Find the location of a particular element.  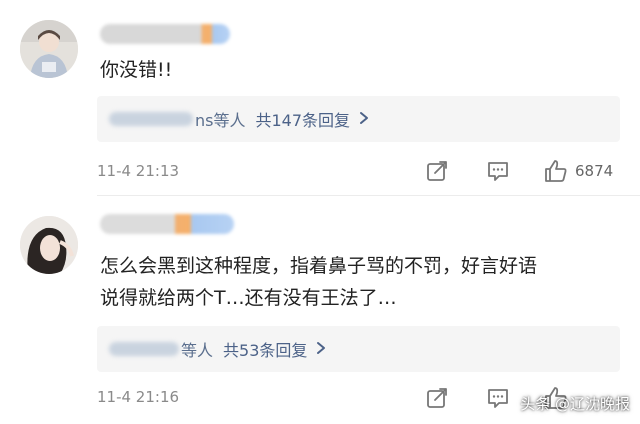

comment-text: 你没错!! is located at coordinates (136, 70).